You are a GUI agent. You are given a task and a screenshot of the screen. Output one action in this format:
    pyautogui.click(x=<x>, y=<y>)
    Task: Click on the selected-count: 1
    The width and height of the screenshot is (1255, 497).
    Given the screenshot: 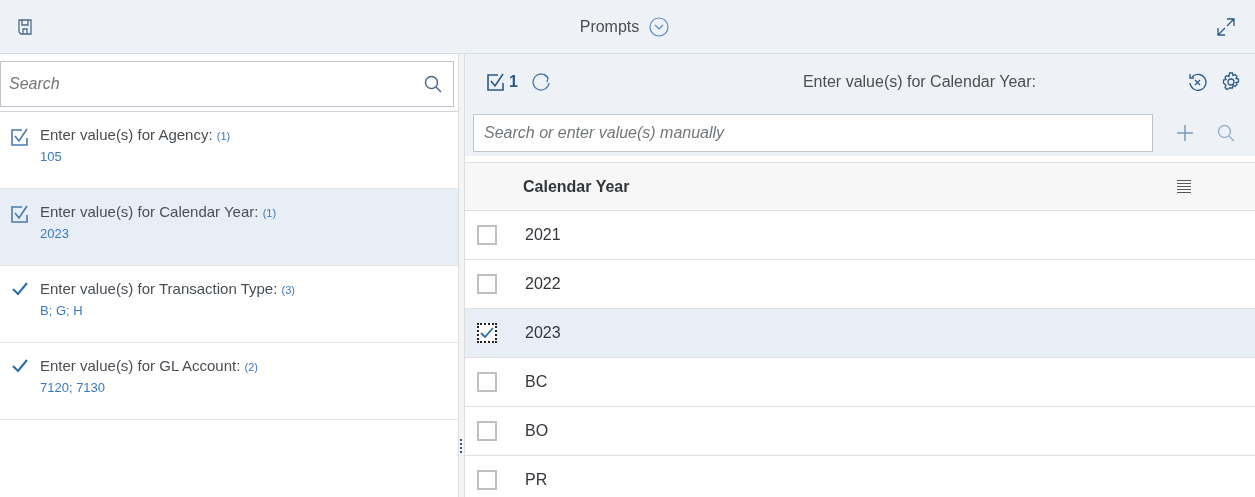 What is the action you would take?
    pyautogui.click(x=513, y=82)
    